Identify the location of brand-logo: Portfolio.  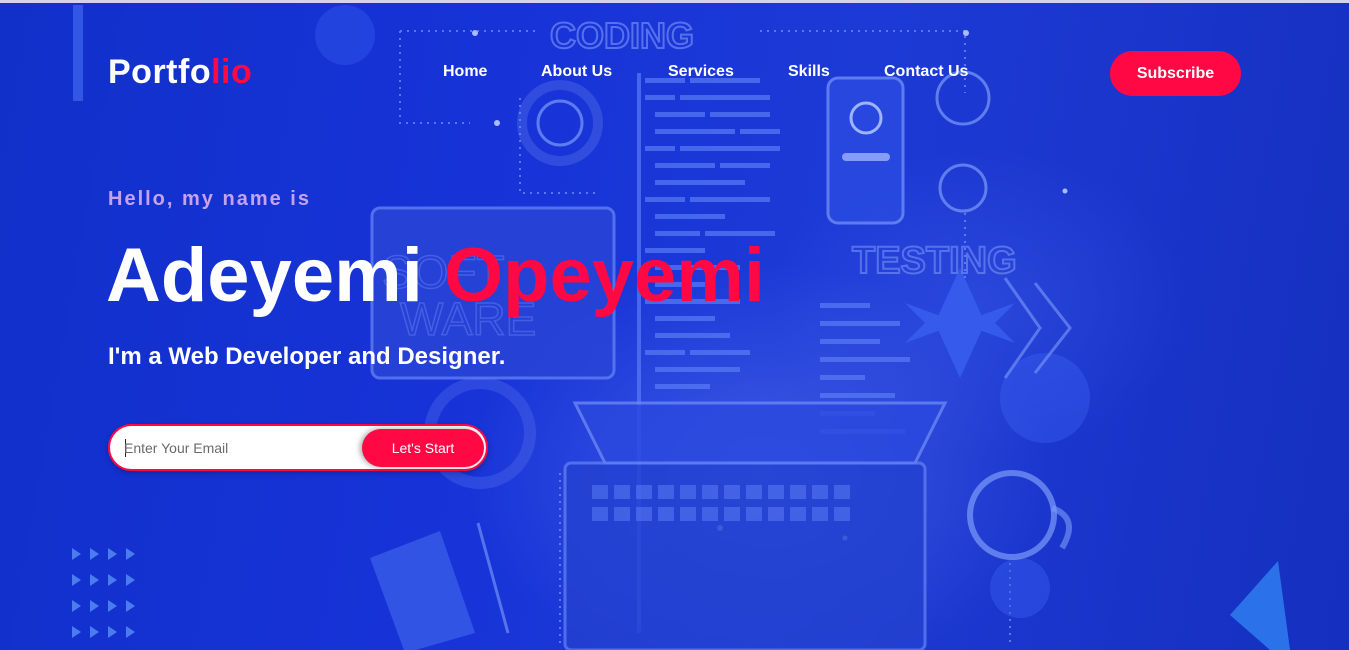
(180, 72).